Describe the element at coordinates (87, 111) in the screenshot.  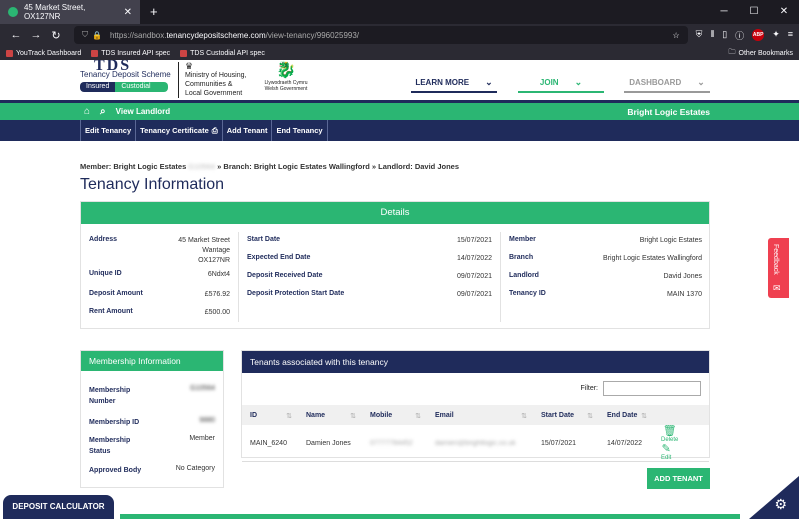
I see `home-icon: ⌂` at that location.